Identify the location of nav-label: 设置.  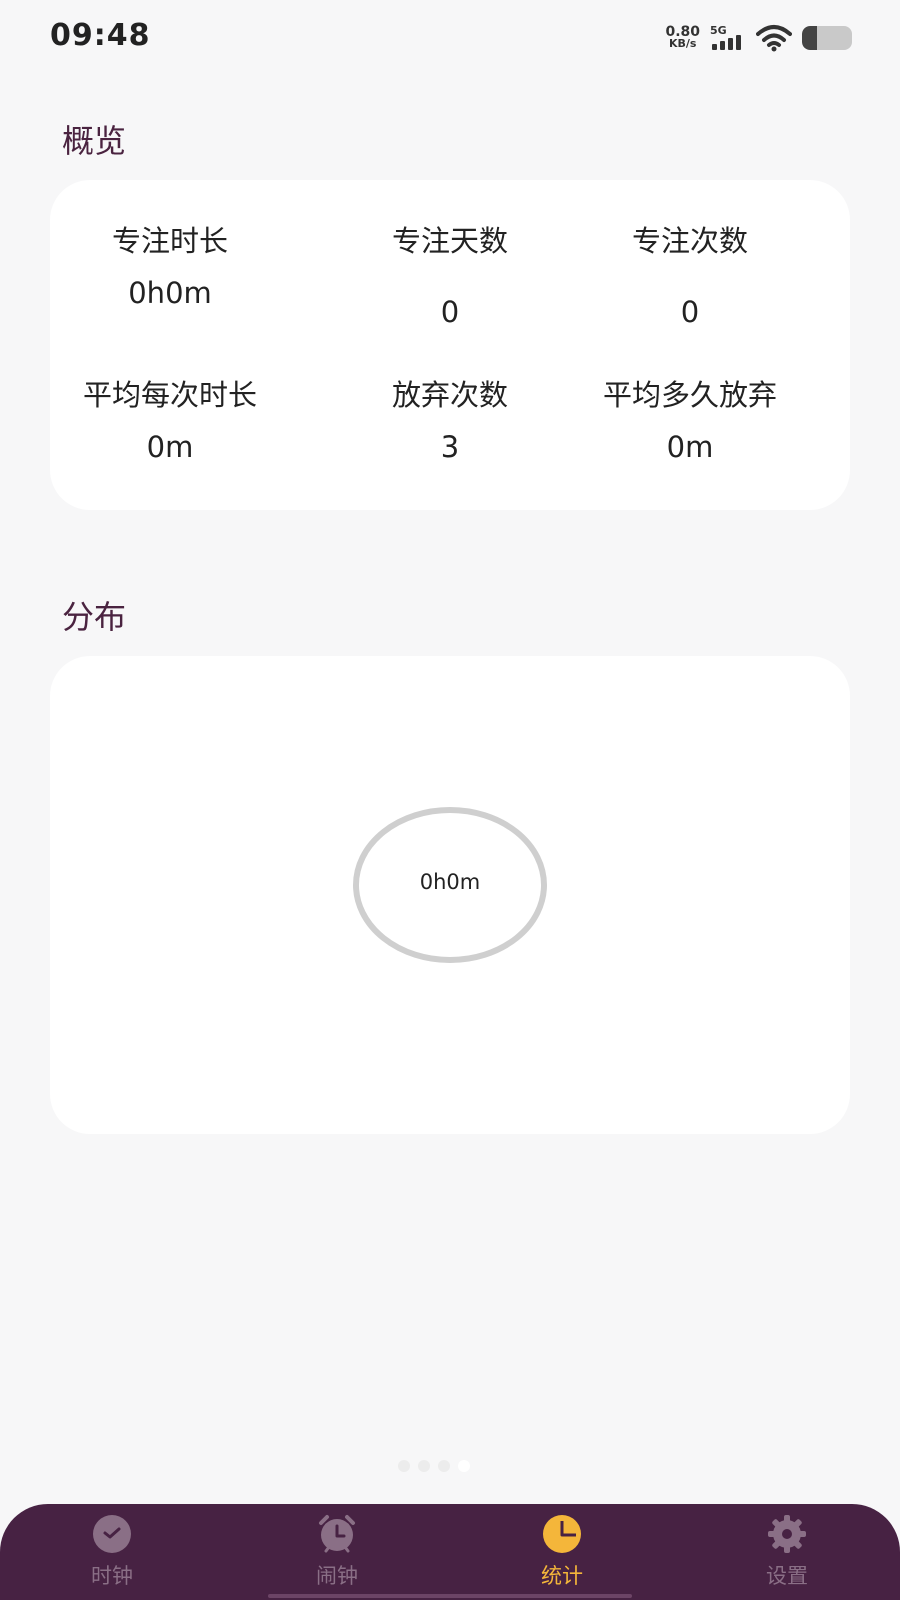
(787, 1576).